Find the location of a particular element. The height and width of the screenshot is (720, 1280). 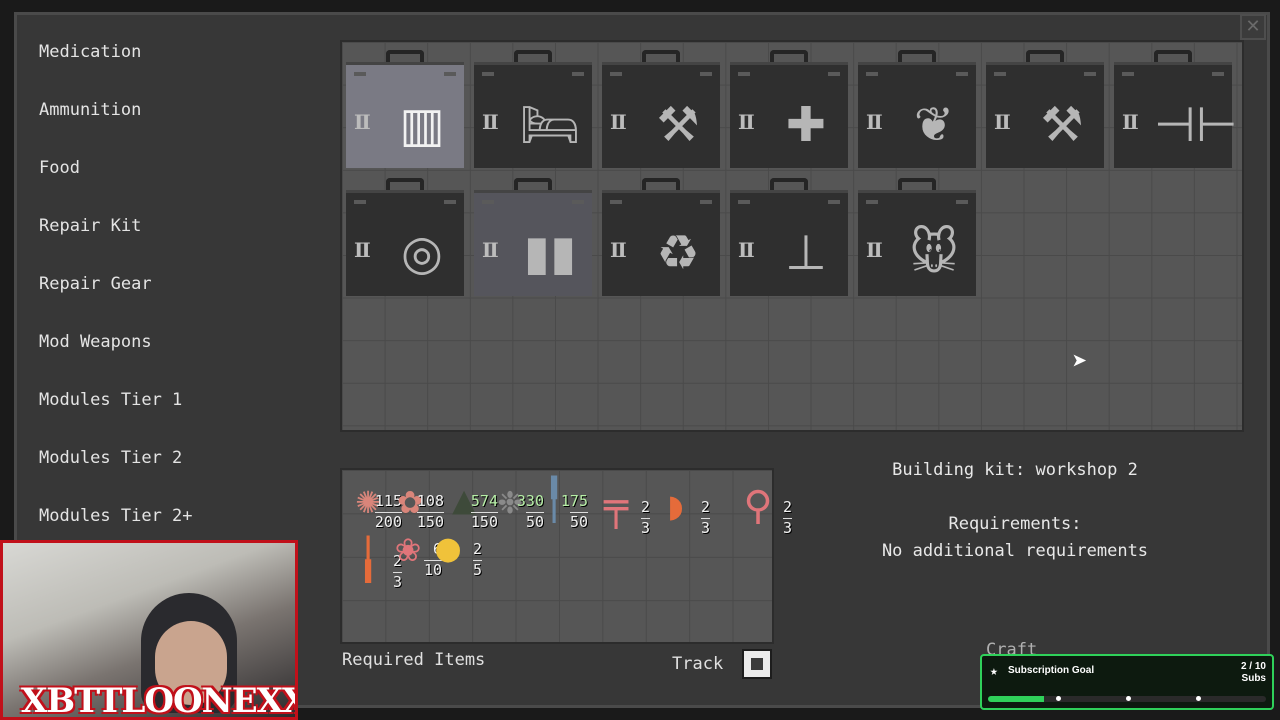

required-items-label: Required Items is located at coordinates (414, 660).